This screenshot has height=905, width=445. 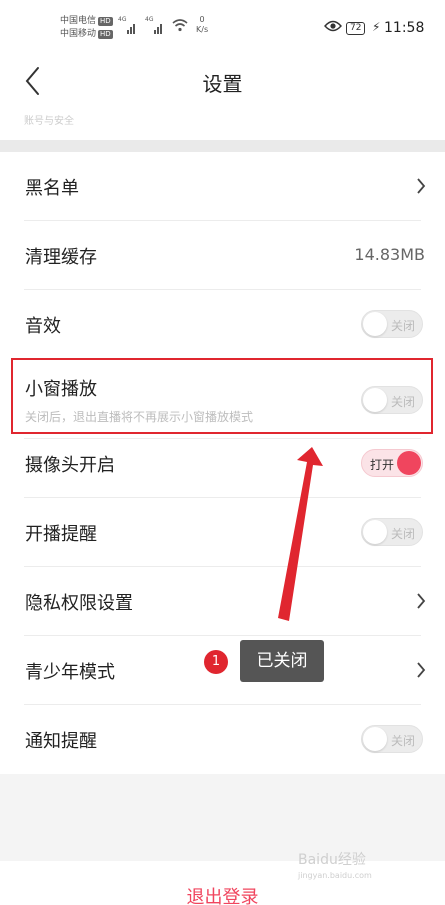 What do you see at coordinates (216, 662) in the screenshot?
I see `step-badge: 1` at bounding box center [216, 662].